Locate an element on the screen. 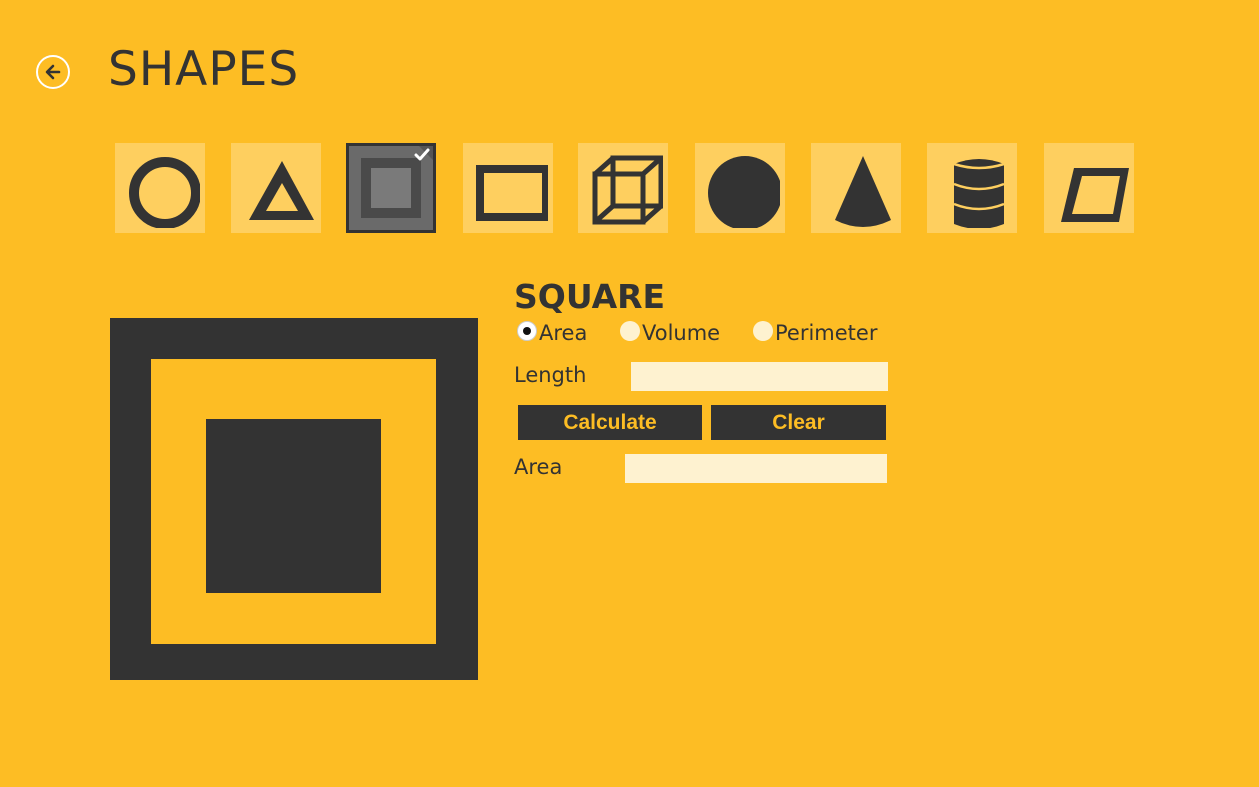 Image resolution: width=1259 pixels, height=787 pixels. cube-icon is located at coordinates (627, 190).